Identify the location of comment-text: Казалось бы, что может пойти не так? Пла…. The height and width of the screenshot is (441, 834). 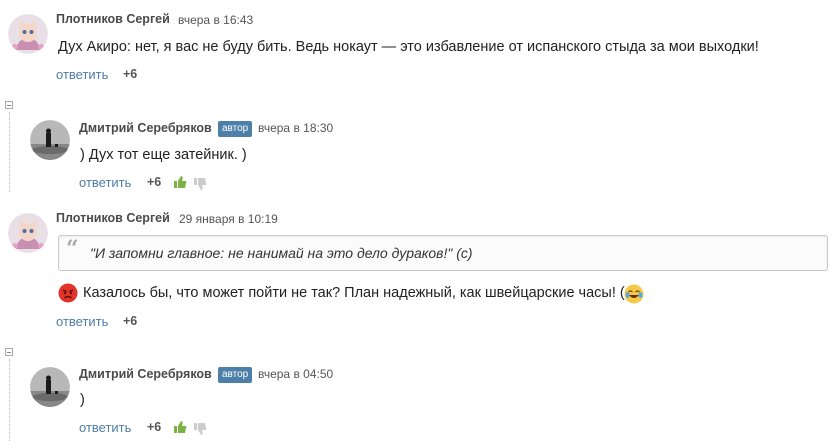
(360, 293).